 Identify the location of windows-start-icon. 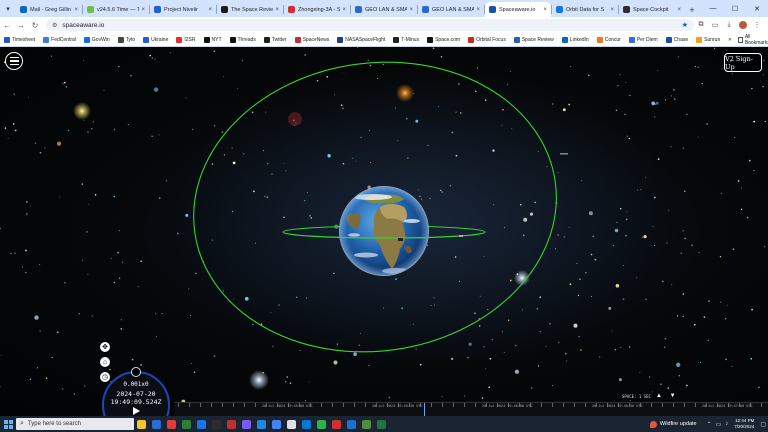
(8, 424).